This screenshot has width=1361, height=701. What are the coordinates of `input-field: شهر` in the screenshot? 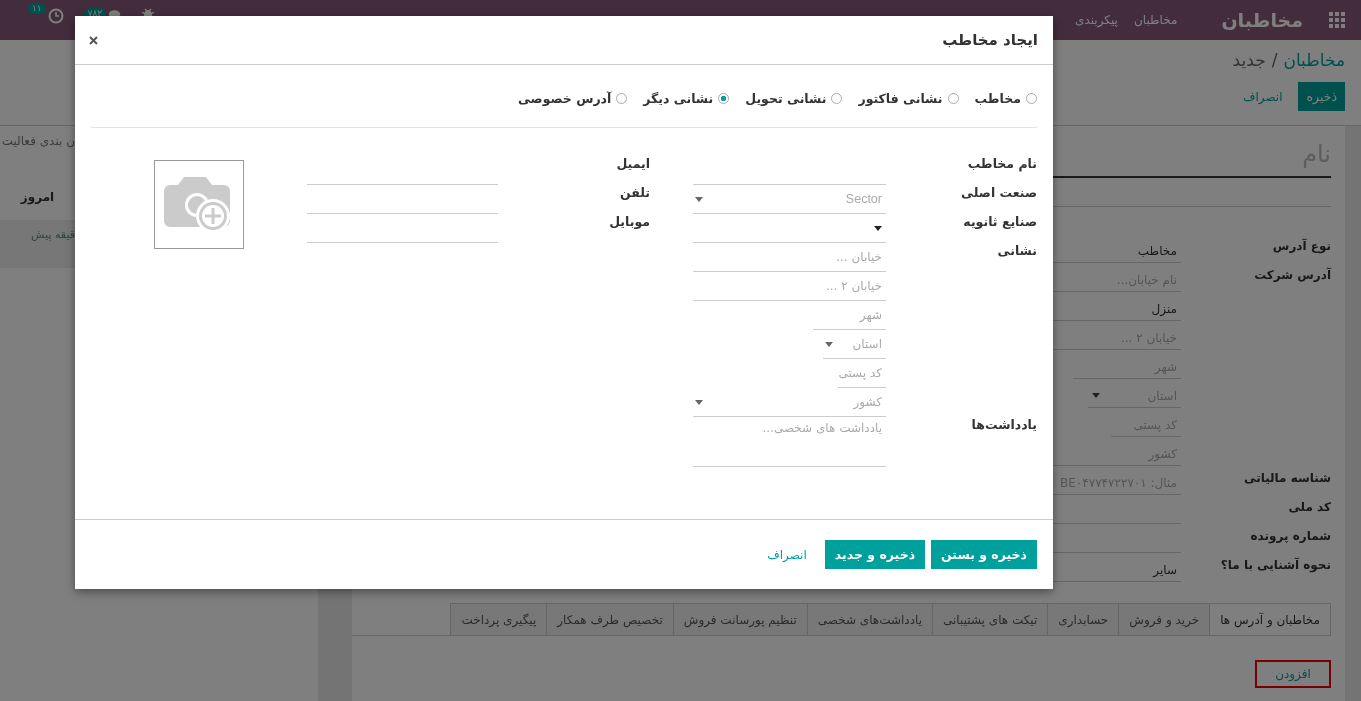 It's located at (849, 315).